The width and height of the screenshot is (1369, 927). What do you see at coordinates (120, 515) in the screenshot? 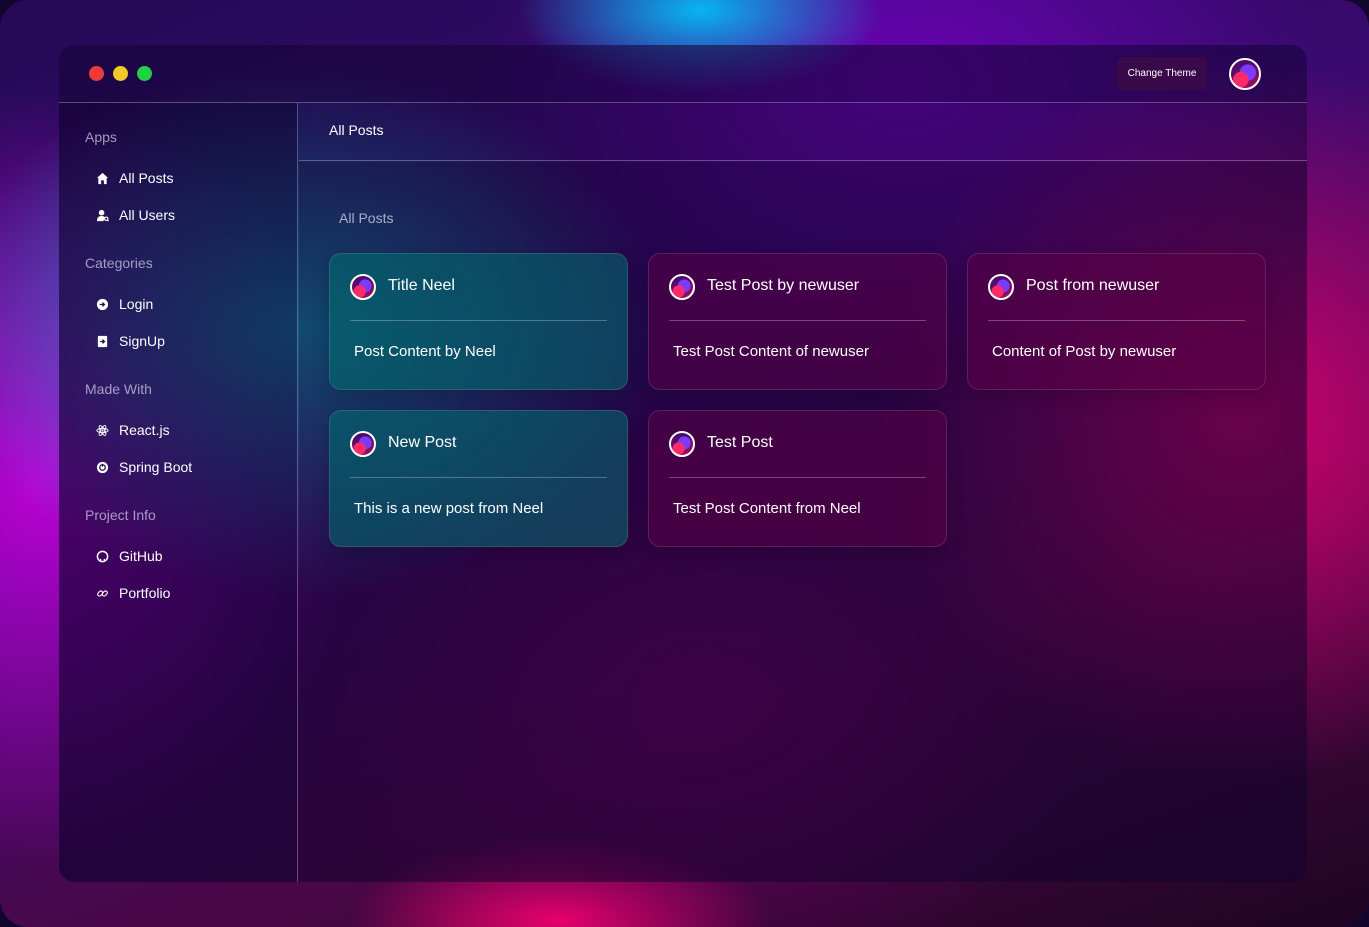
I see `sidebar-section-project-info: Project Info` at bounding box center [120, 515].